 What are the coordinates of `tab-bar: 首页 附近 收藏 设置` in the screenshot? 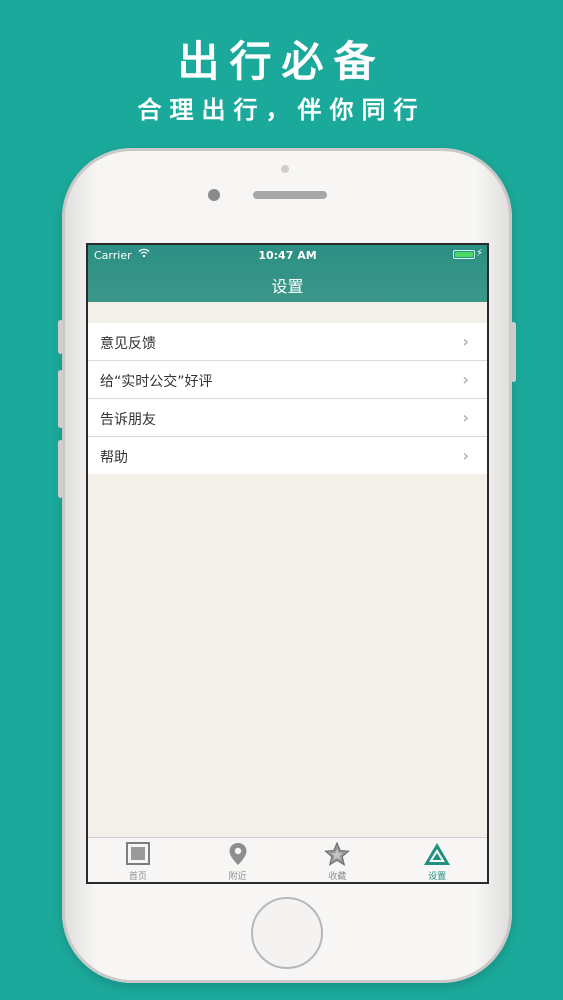 It's located at (287, 859).